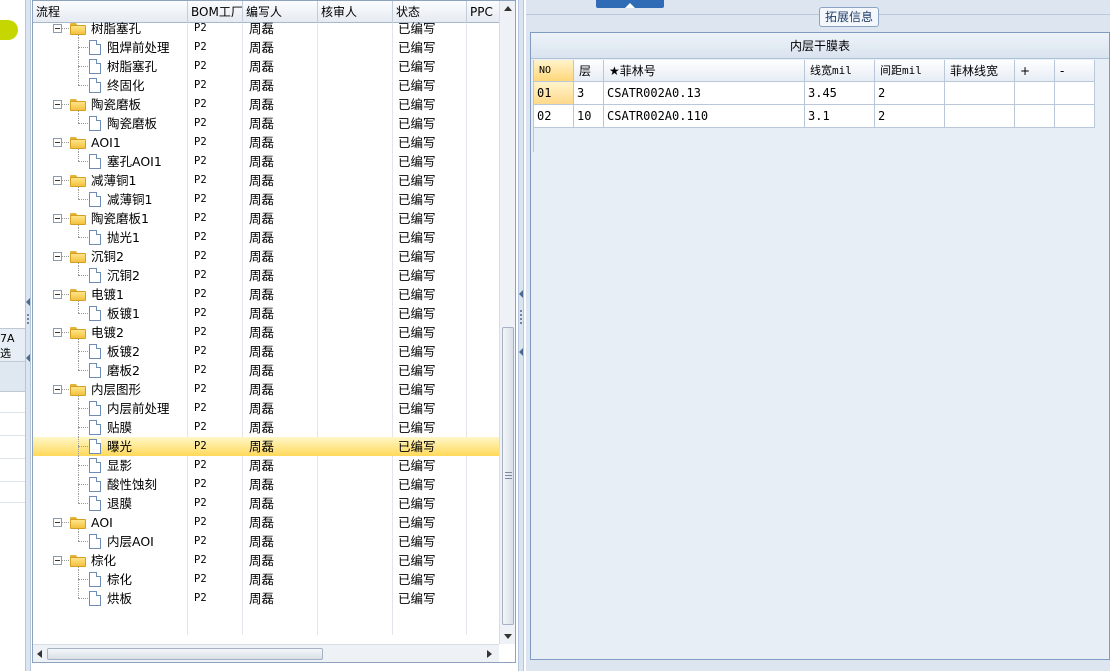 The height and width of the screenshot is (671, 1110). Describe the element at coordinates (266, 389) in the screenshot. I see `tree-group-row: 内层图形 P2 周磊 已编写` at that location.